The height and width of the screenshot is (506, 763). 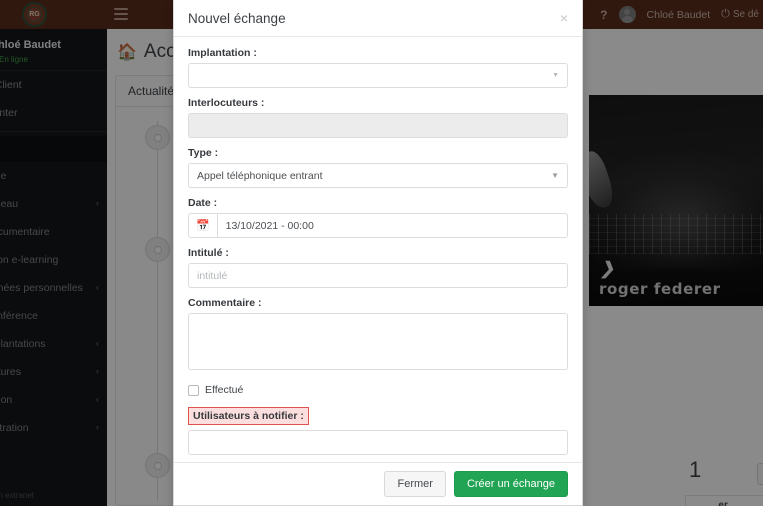 I want to click on field-implantation: Implantation : ▼, so click(x=378, y=67).